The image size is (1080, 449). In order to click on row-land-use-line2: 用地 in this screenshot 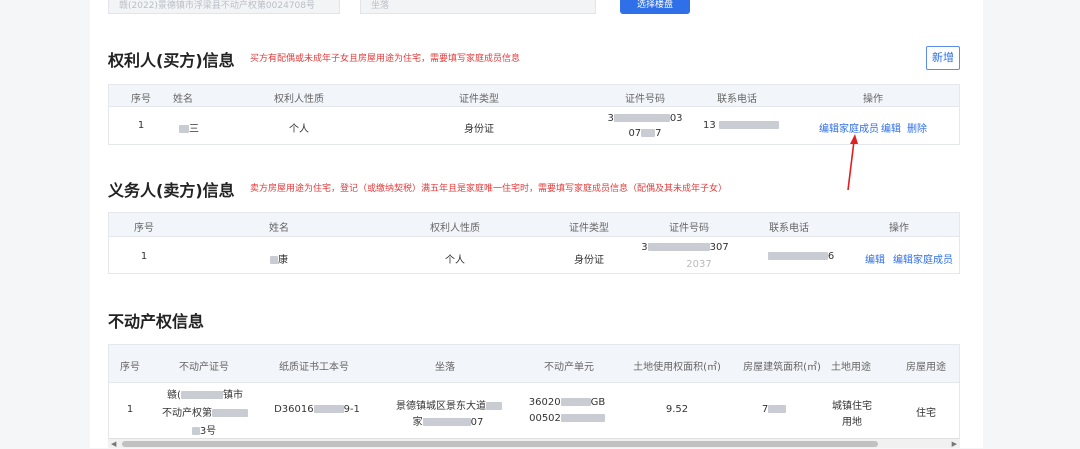, I will do `click(852, 422)`.